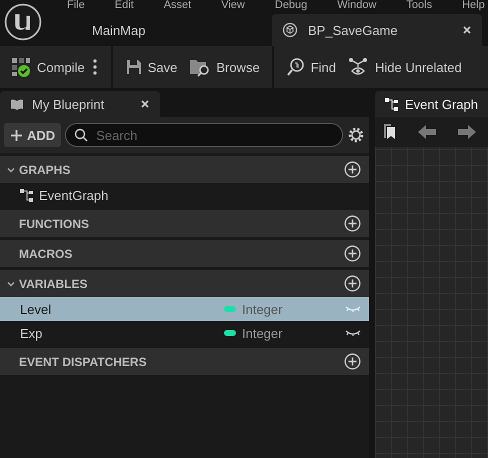  What do you see at coordinates (184, 253) in the screenshot?
I see `section-header: MACROS` at bounding box center [184, 253].